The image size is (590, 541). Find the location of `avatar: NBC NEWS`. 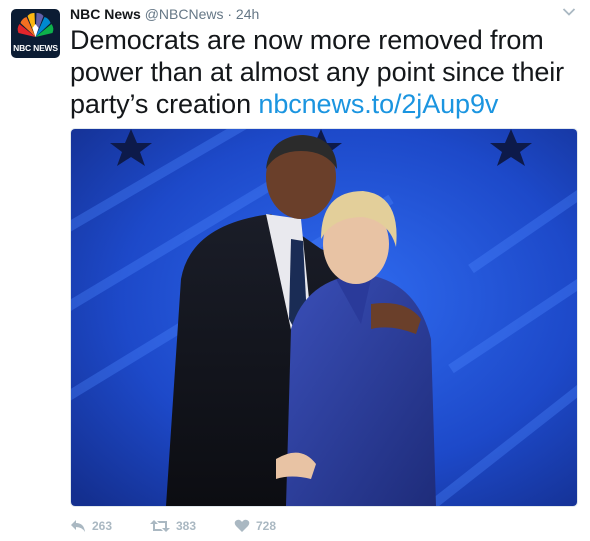

avatar: NBC NEWS is located at coordinates (35, 33).